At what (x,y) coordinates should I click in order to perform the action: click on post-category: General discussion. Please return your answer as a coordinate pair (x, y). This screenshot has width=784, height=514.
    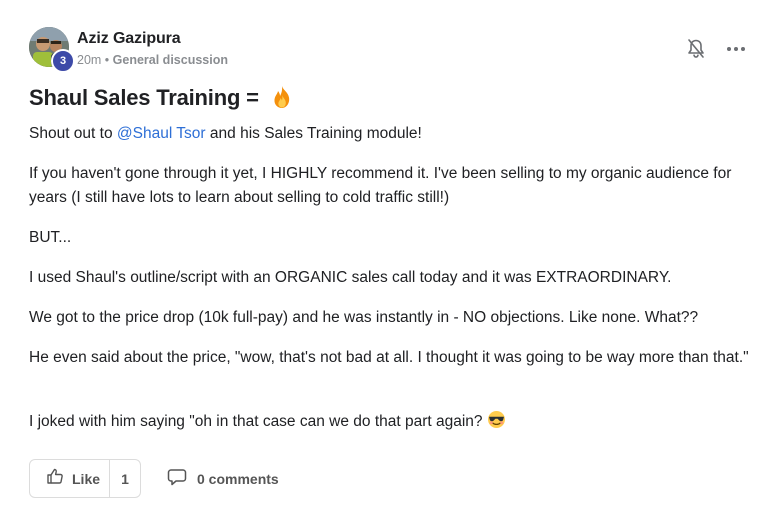
    Looking at the image, I should click on (170, 60).